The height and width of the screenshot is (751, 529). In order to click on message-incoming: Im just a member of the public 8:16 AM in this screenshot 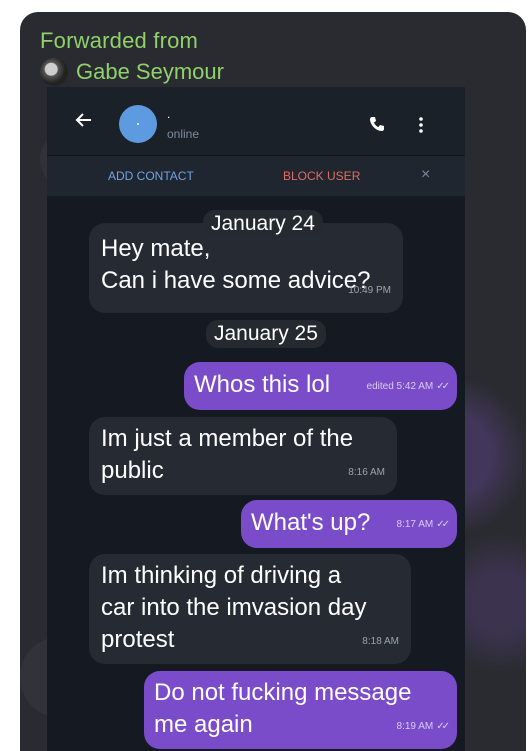, I will do `click(243, 456)`.